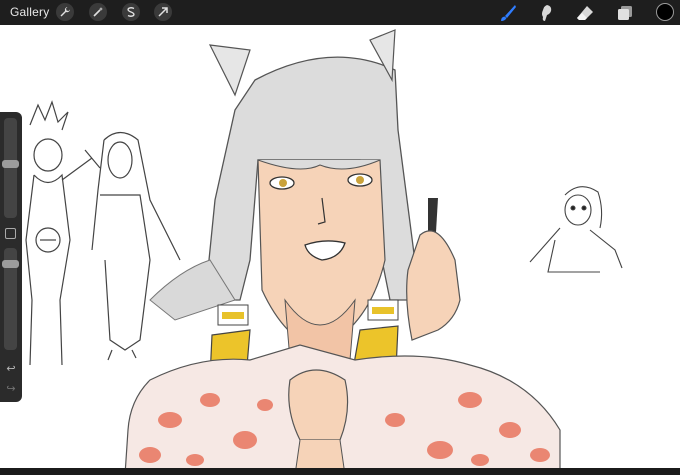 This screenshot has width=680, height=475. I want to click on left-sidebar: ↩ ↪, so click(11, 257).